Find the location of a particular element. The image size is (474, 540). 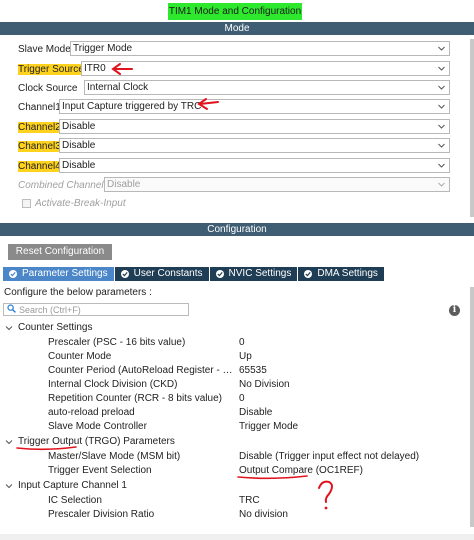

arrow-annotation-channel1 is located at coordinates (208, 104).